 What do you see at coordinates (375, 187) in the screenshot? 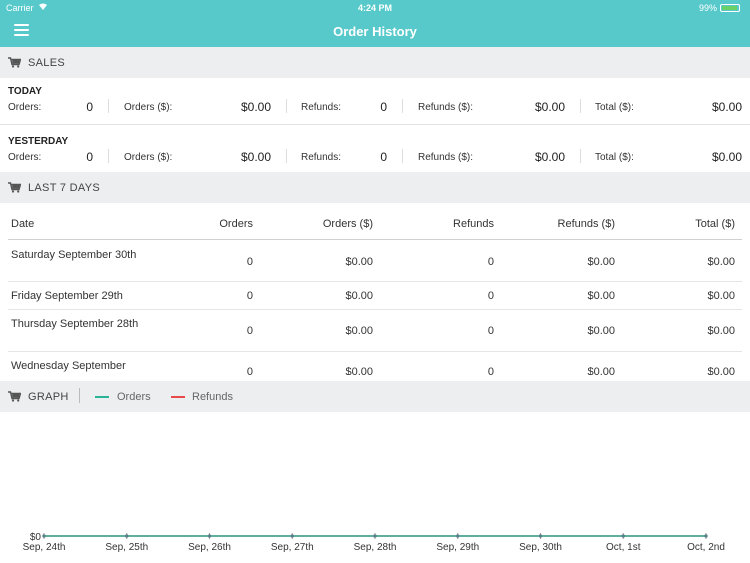
I see `last7-section-header: LAST 7 DAYS` at bounding box center [375, 187].